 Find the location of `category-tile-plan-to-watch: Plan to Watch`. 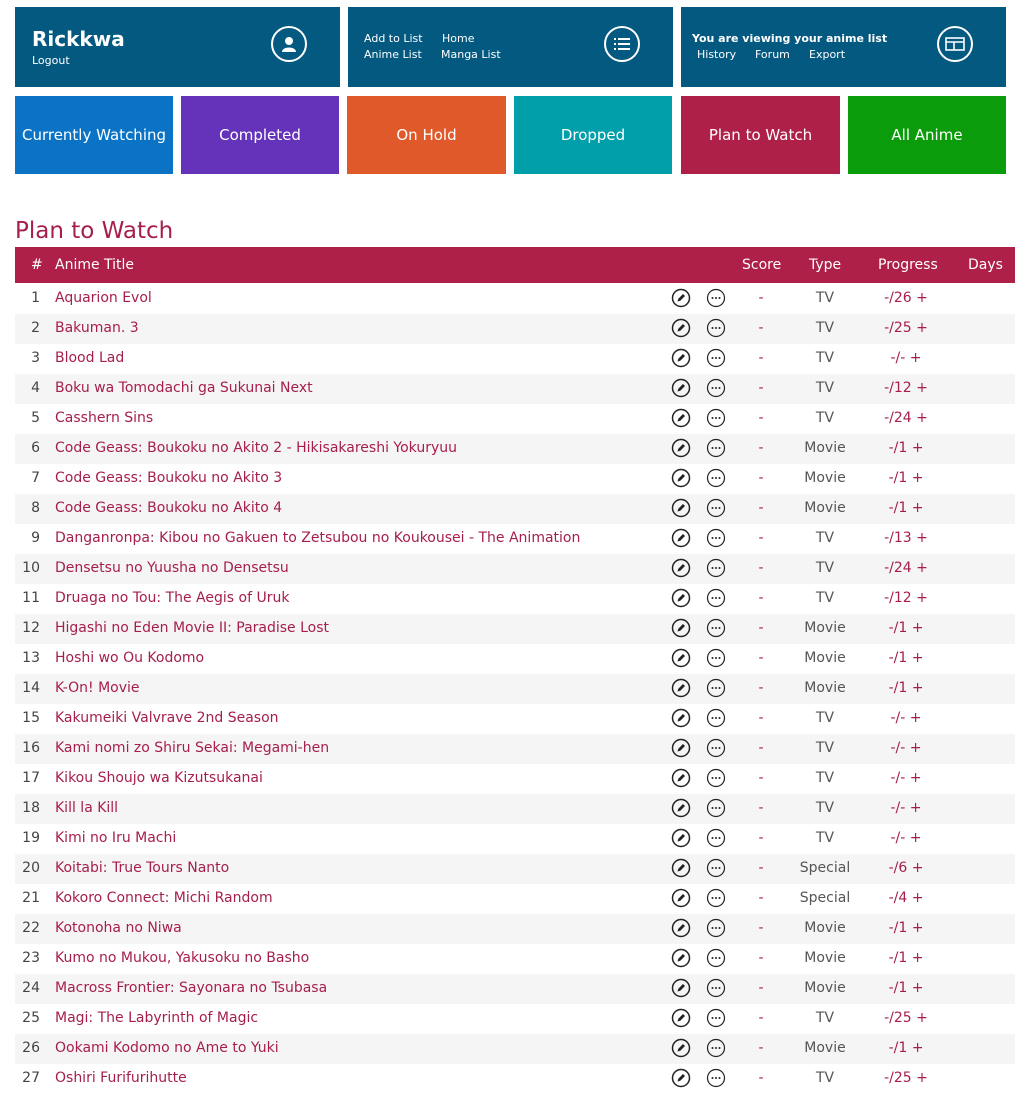

category-tile-plan-to-watch: Plan to Watch is located at coordinates (760, 135).